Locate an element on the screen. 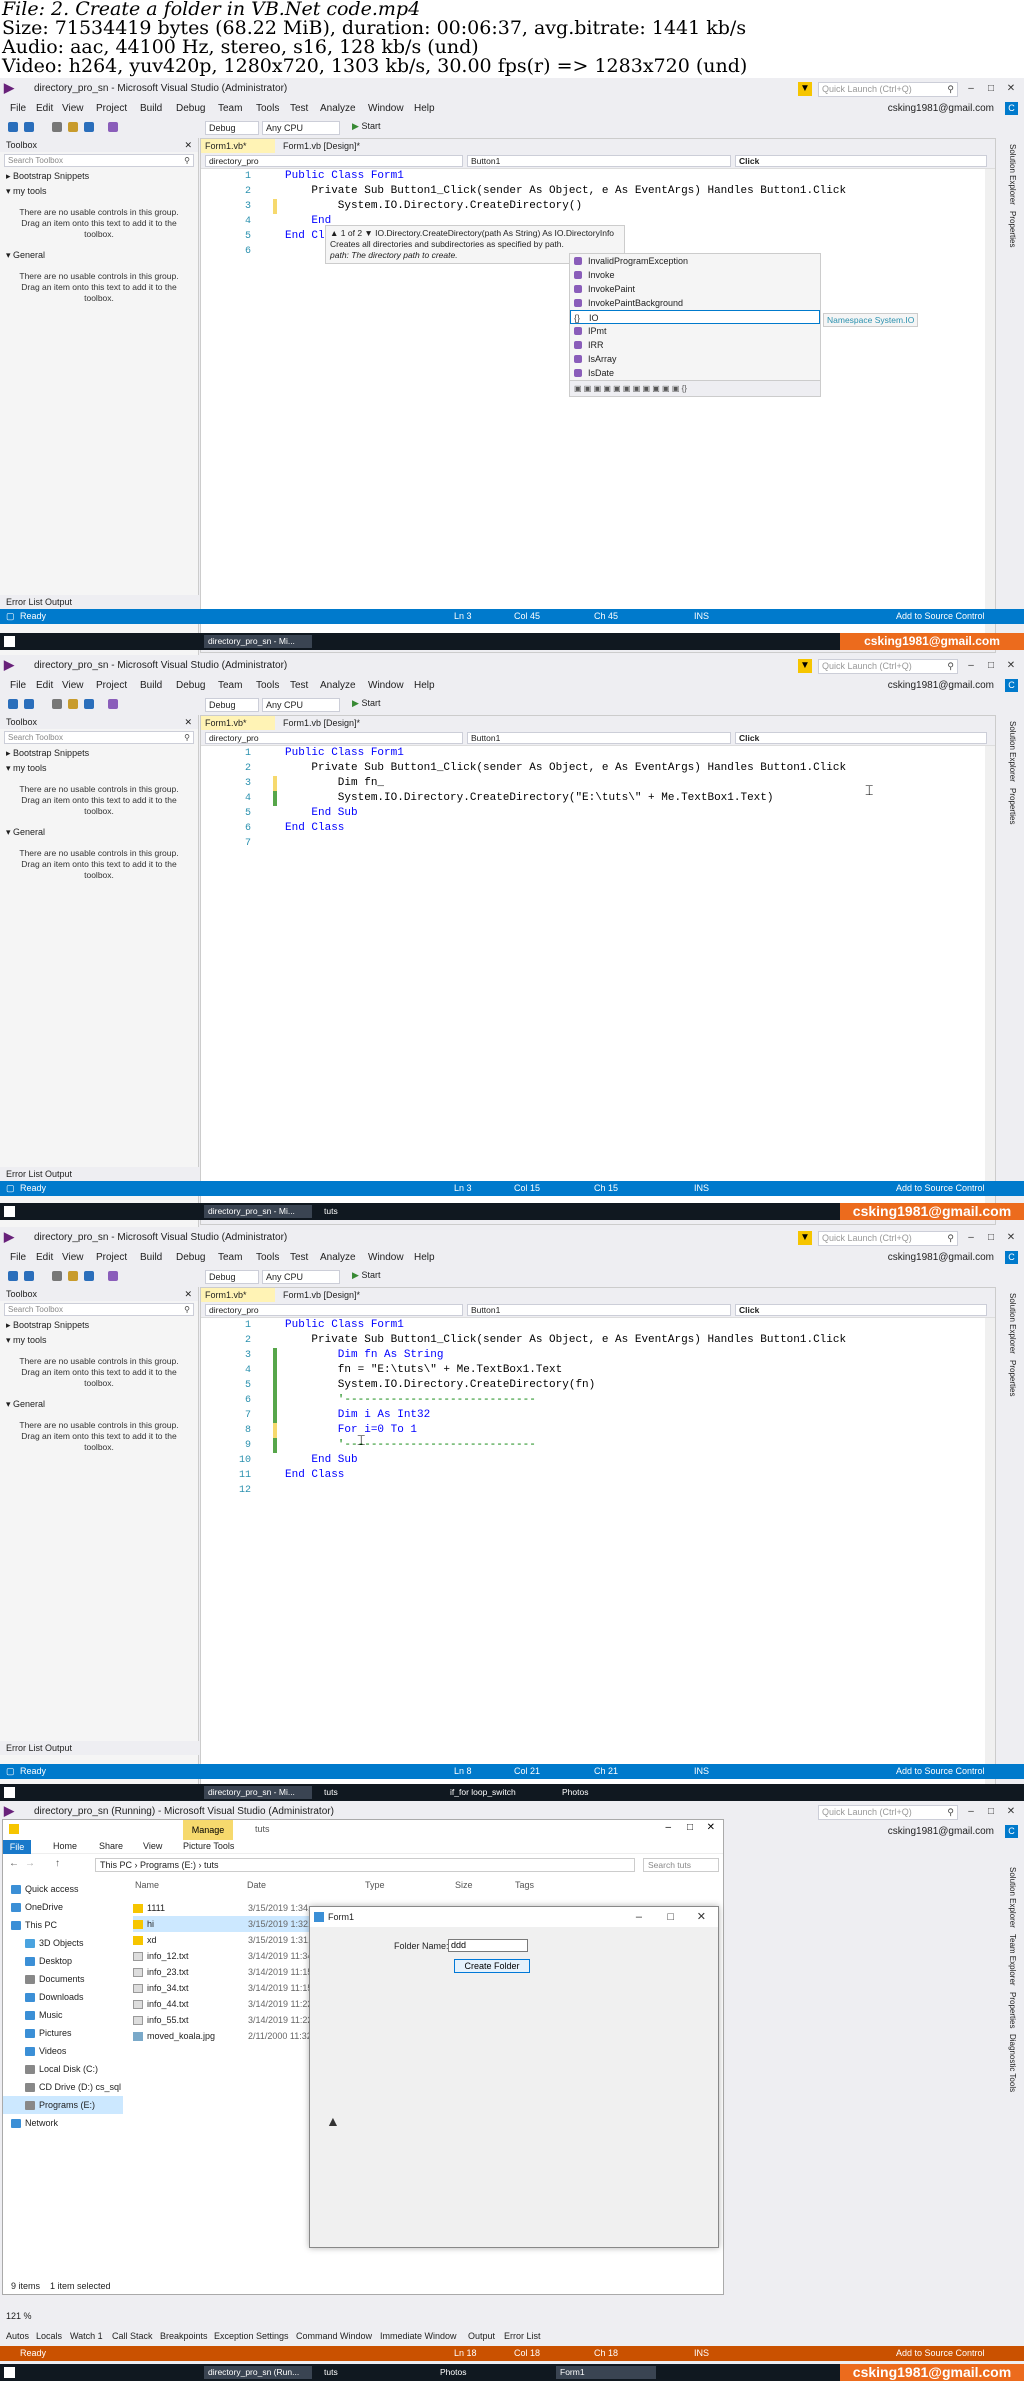 This screenshot has width=1024, height=2381. group-bootstrap: ▸ Bootstrap Snippets is located at coordinates (99, 176).